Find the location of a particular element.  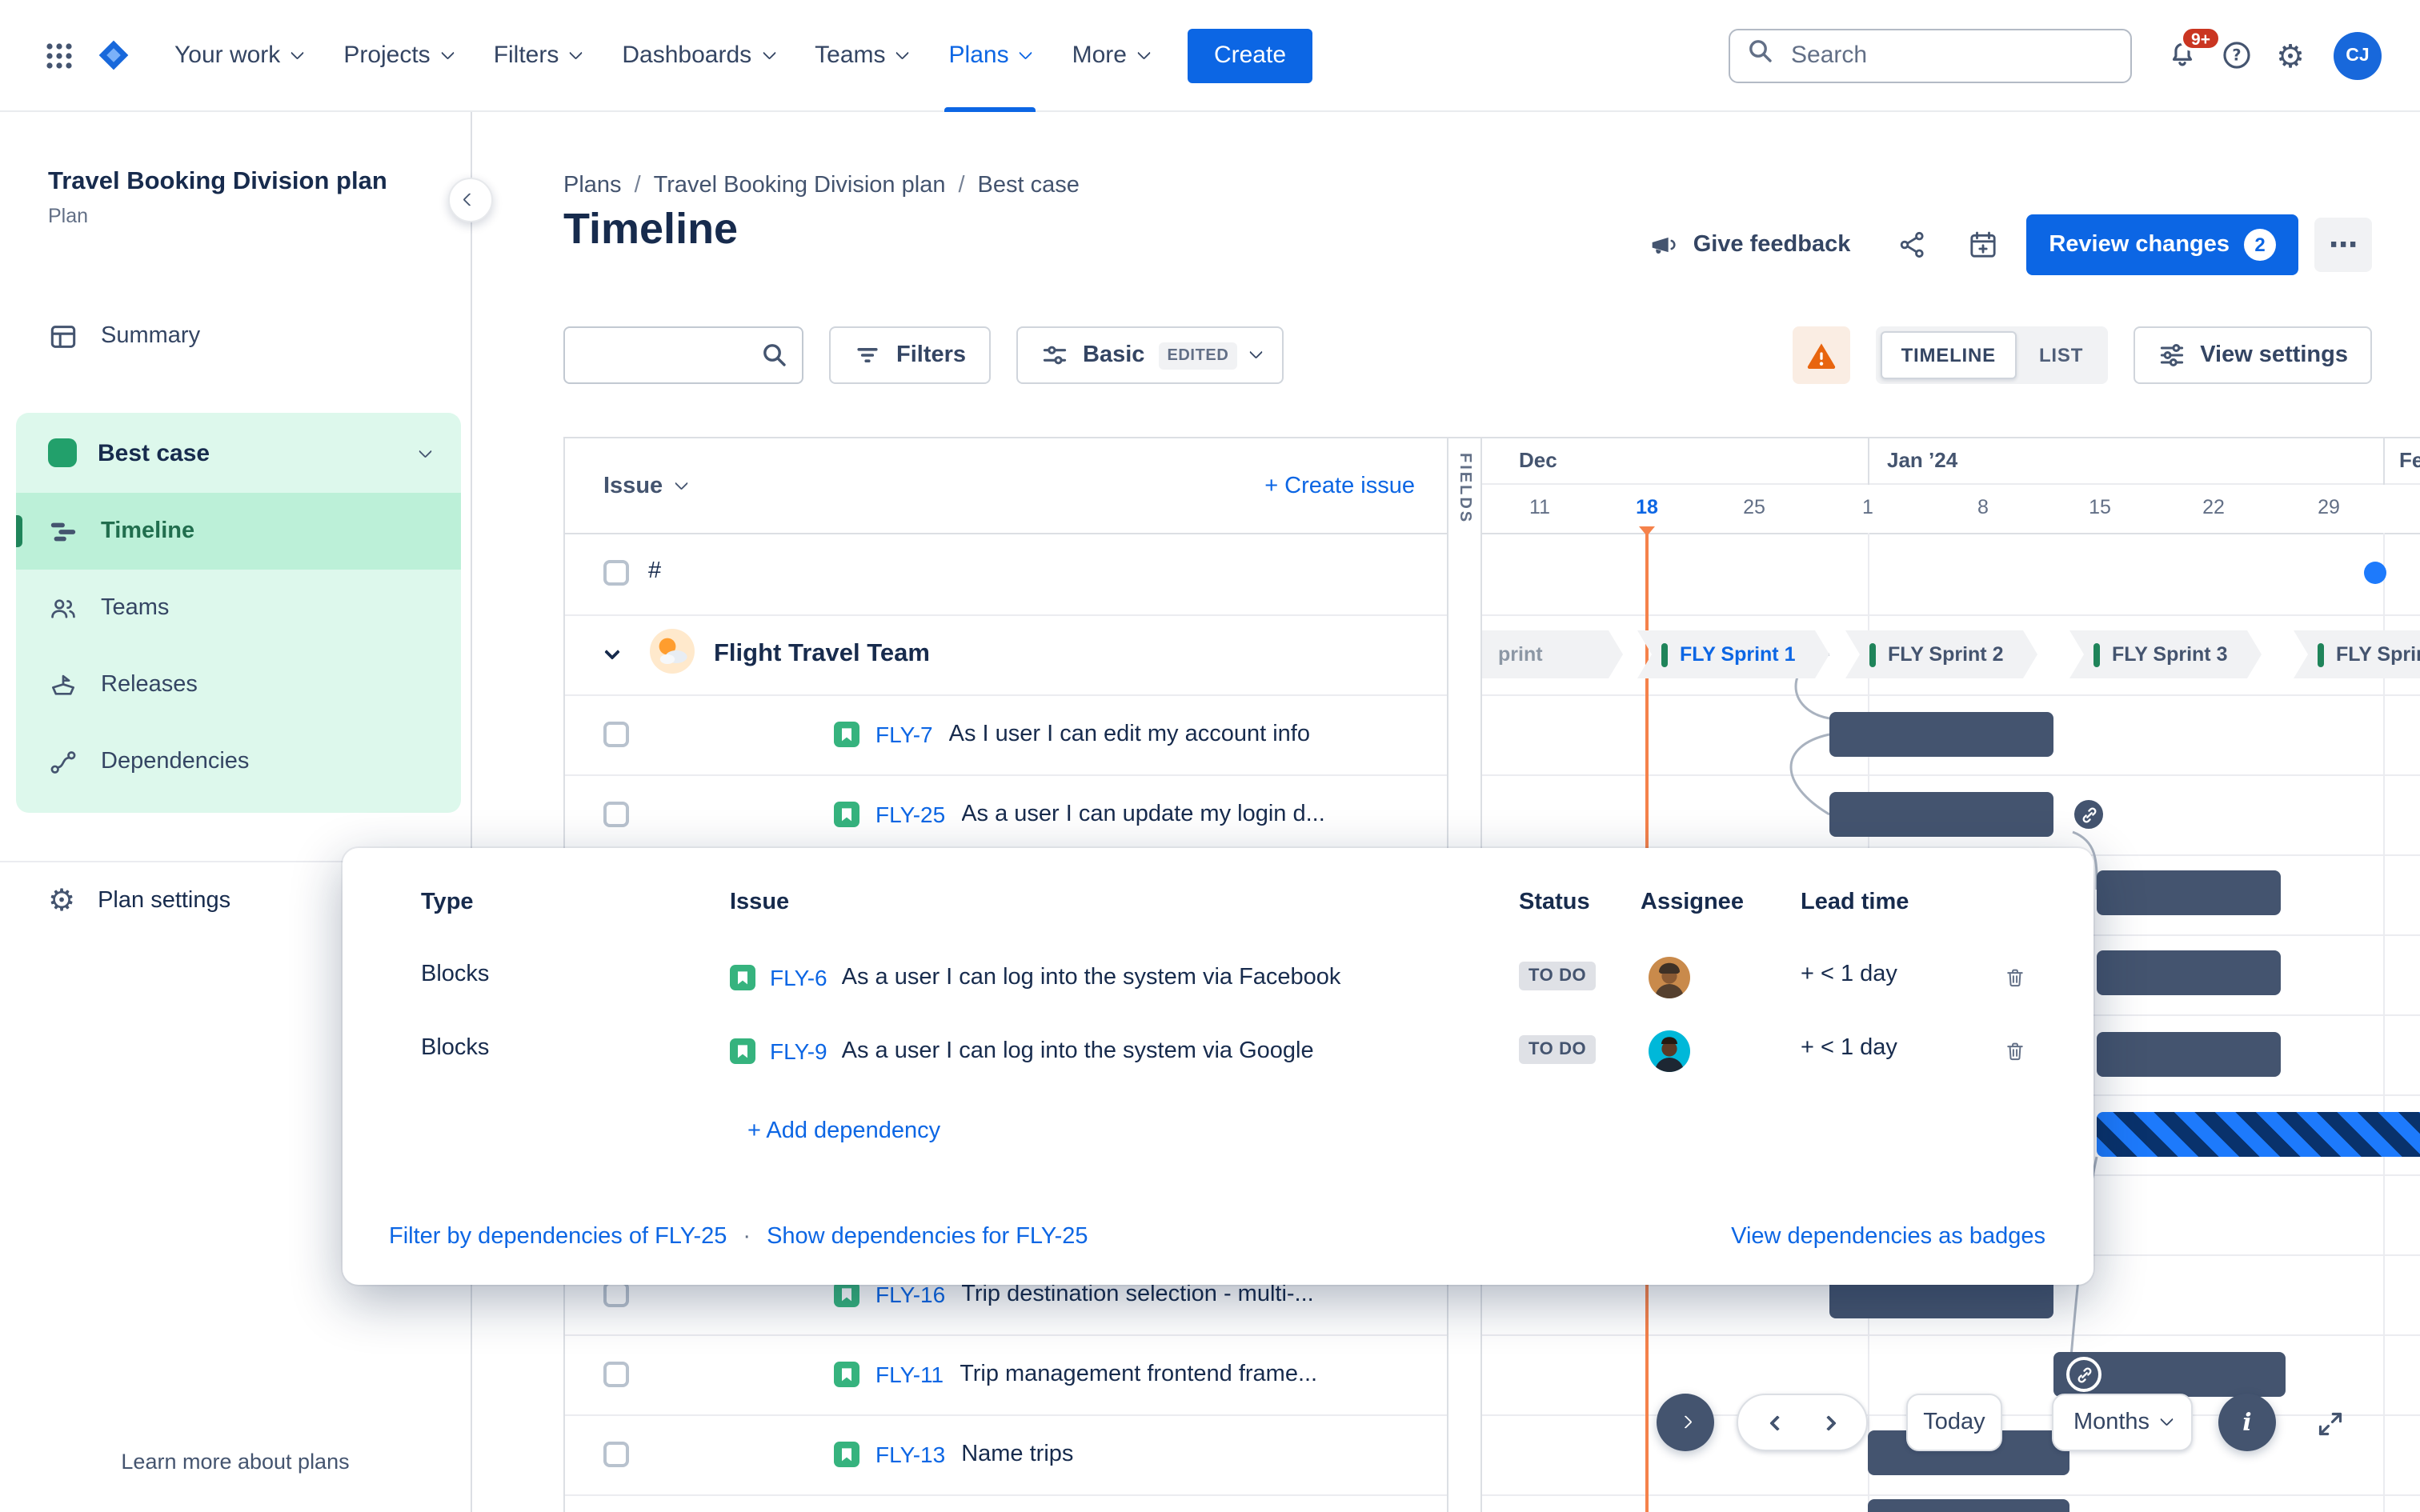

fullscreen-button is located at coordinates (2330, 1424).